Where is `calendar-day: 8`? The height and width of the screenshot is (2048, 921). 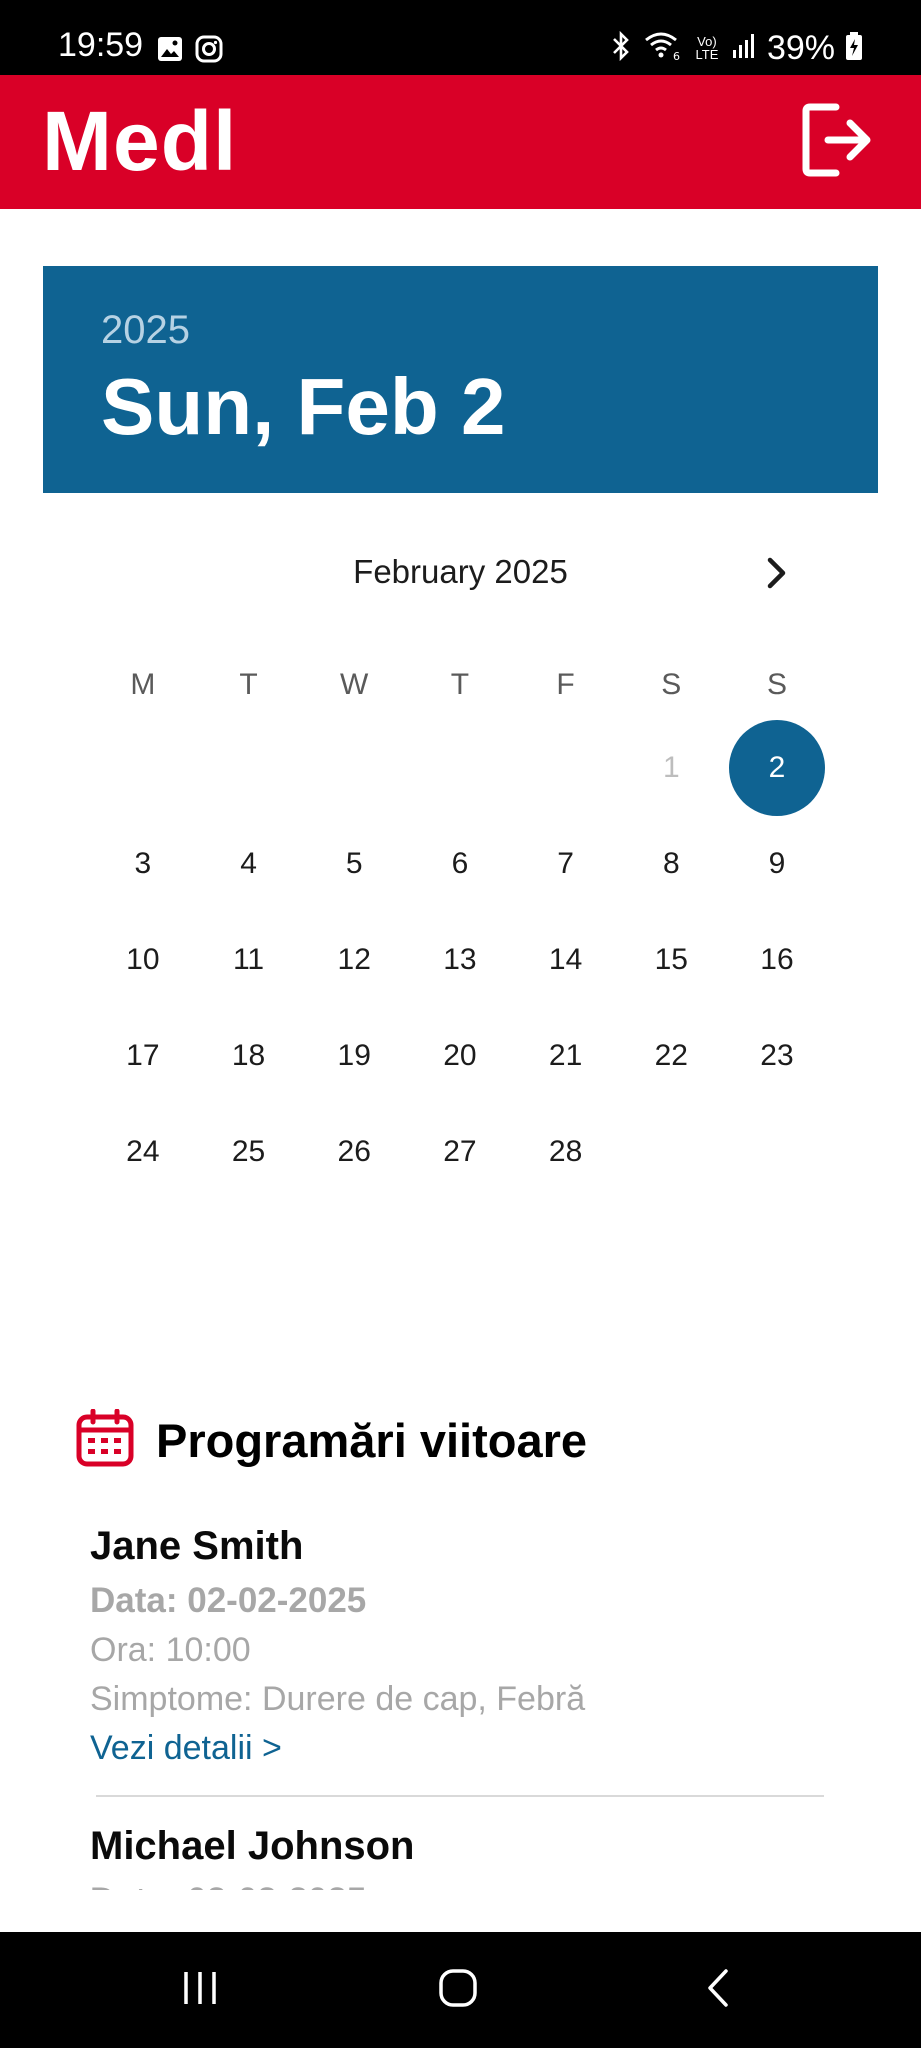
calendar-day: 8 is located at coordinates (671, 864).